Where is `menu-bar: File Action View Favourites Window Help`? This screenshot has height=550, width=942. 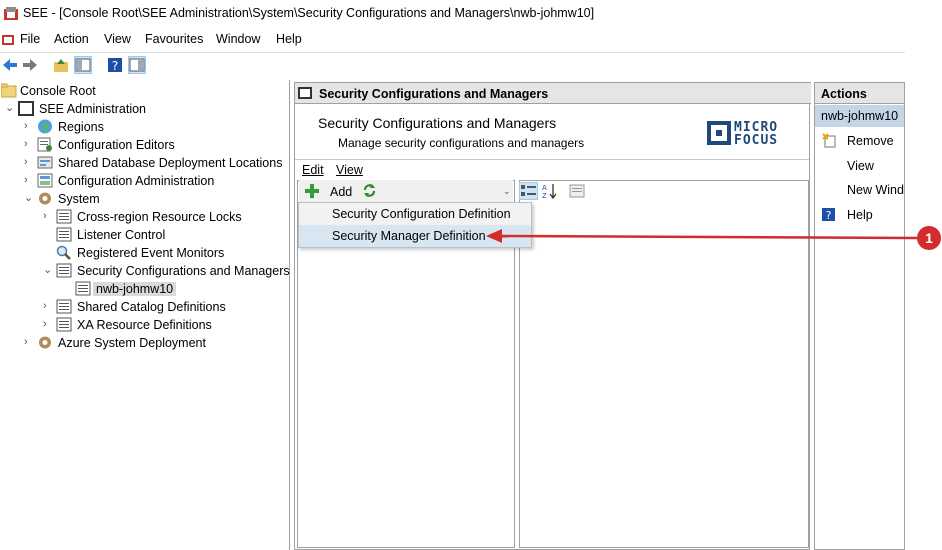
menu-bar: File Action View Favourites Window Help is located at coordinates (452, 40).